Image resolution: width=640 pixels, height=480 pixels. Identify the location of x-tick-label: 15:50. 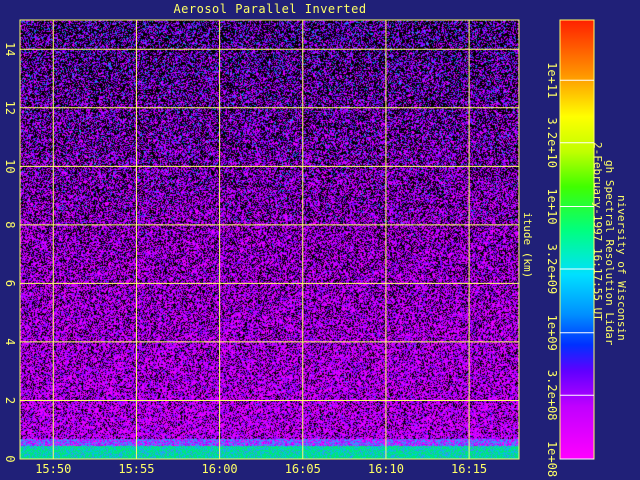
(53, 469).